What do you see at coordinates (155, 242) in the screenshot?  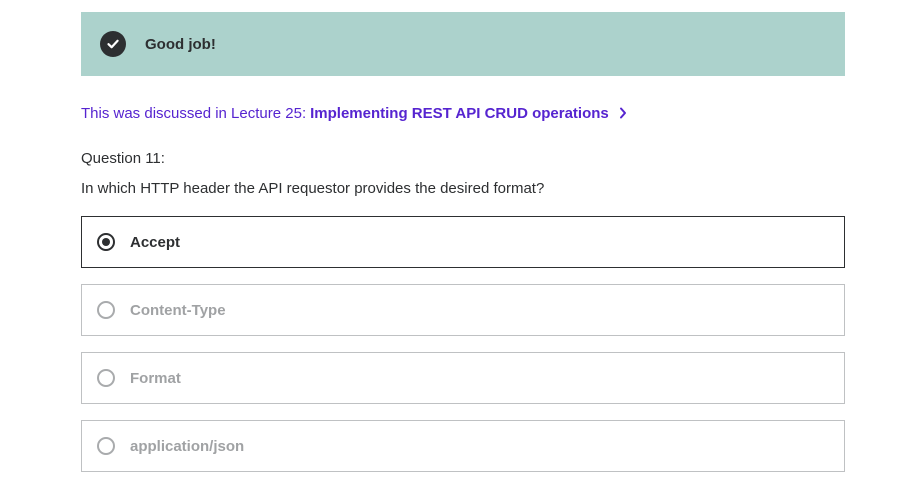 I see `answer-label: Accept` at bounding box center [155, 242].